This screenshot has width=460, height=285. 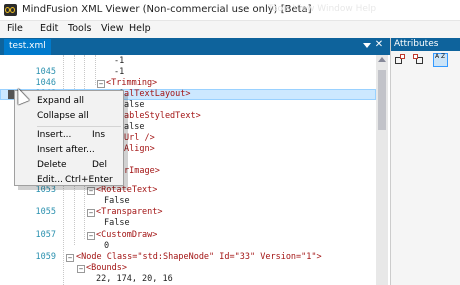 I want to click on attributes-toolbar: A Z, so click(x=425, y=60).